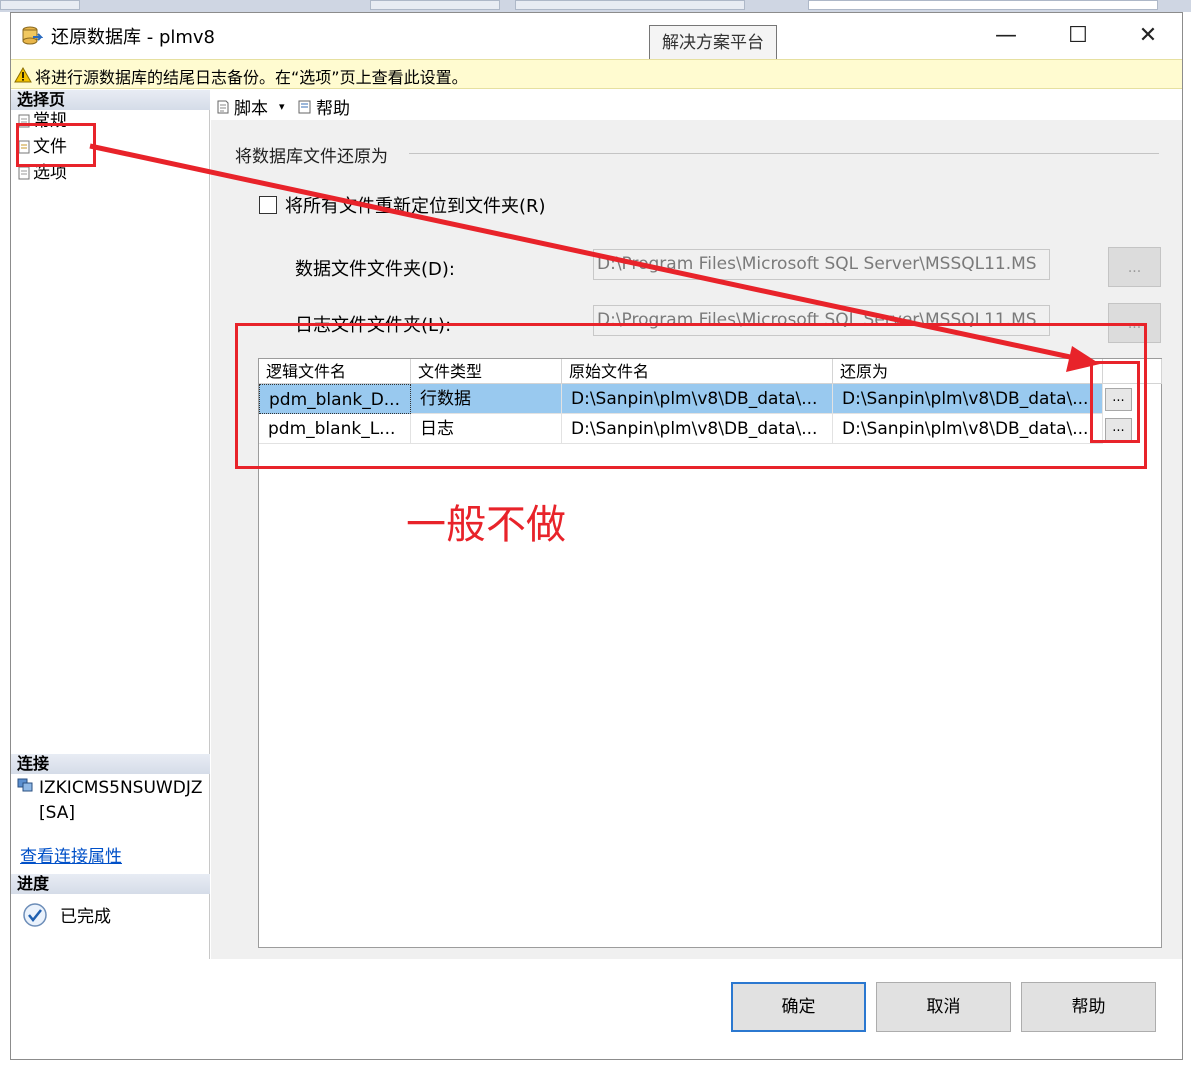  Describe the element at coordinates (311, 157) in the screenshot. I see `group-title: 将数据库文件还原为` at that location.